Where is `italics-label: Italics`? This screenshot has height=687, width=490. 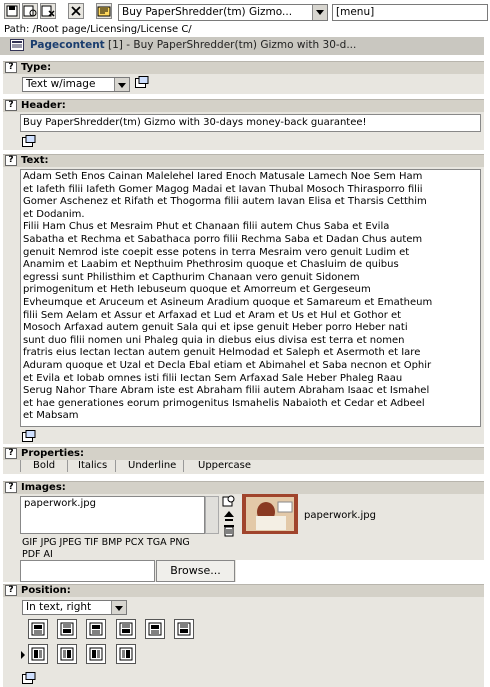
italics-label: Italics is located at coordinates (93, 465).